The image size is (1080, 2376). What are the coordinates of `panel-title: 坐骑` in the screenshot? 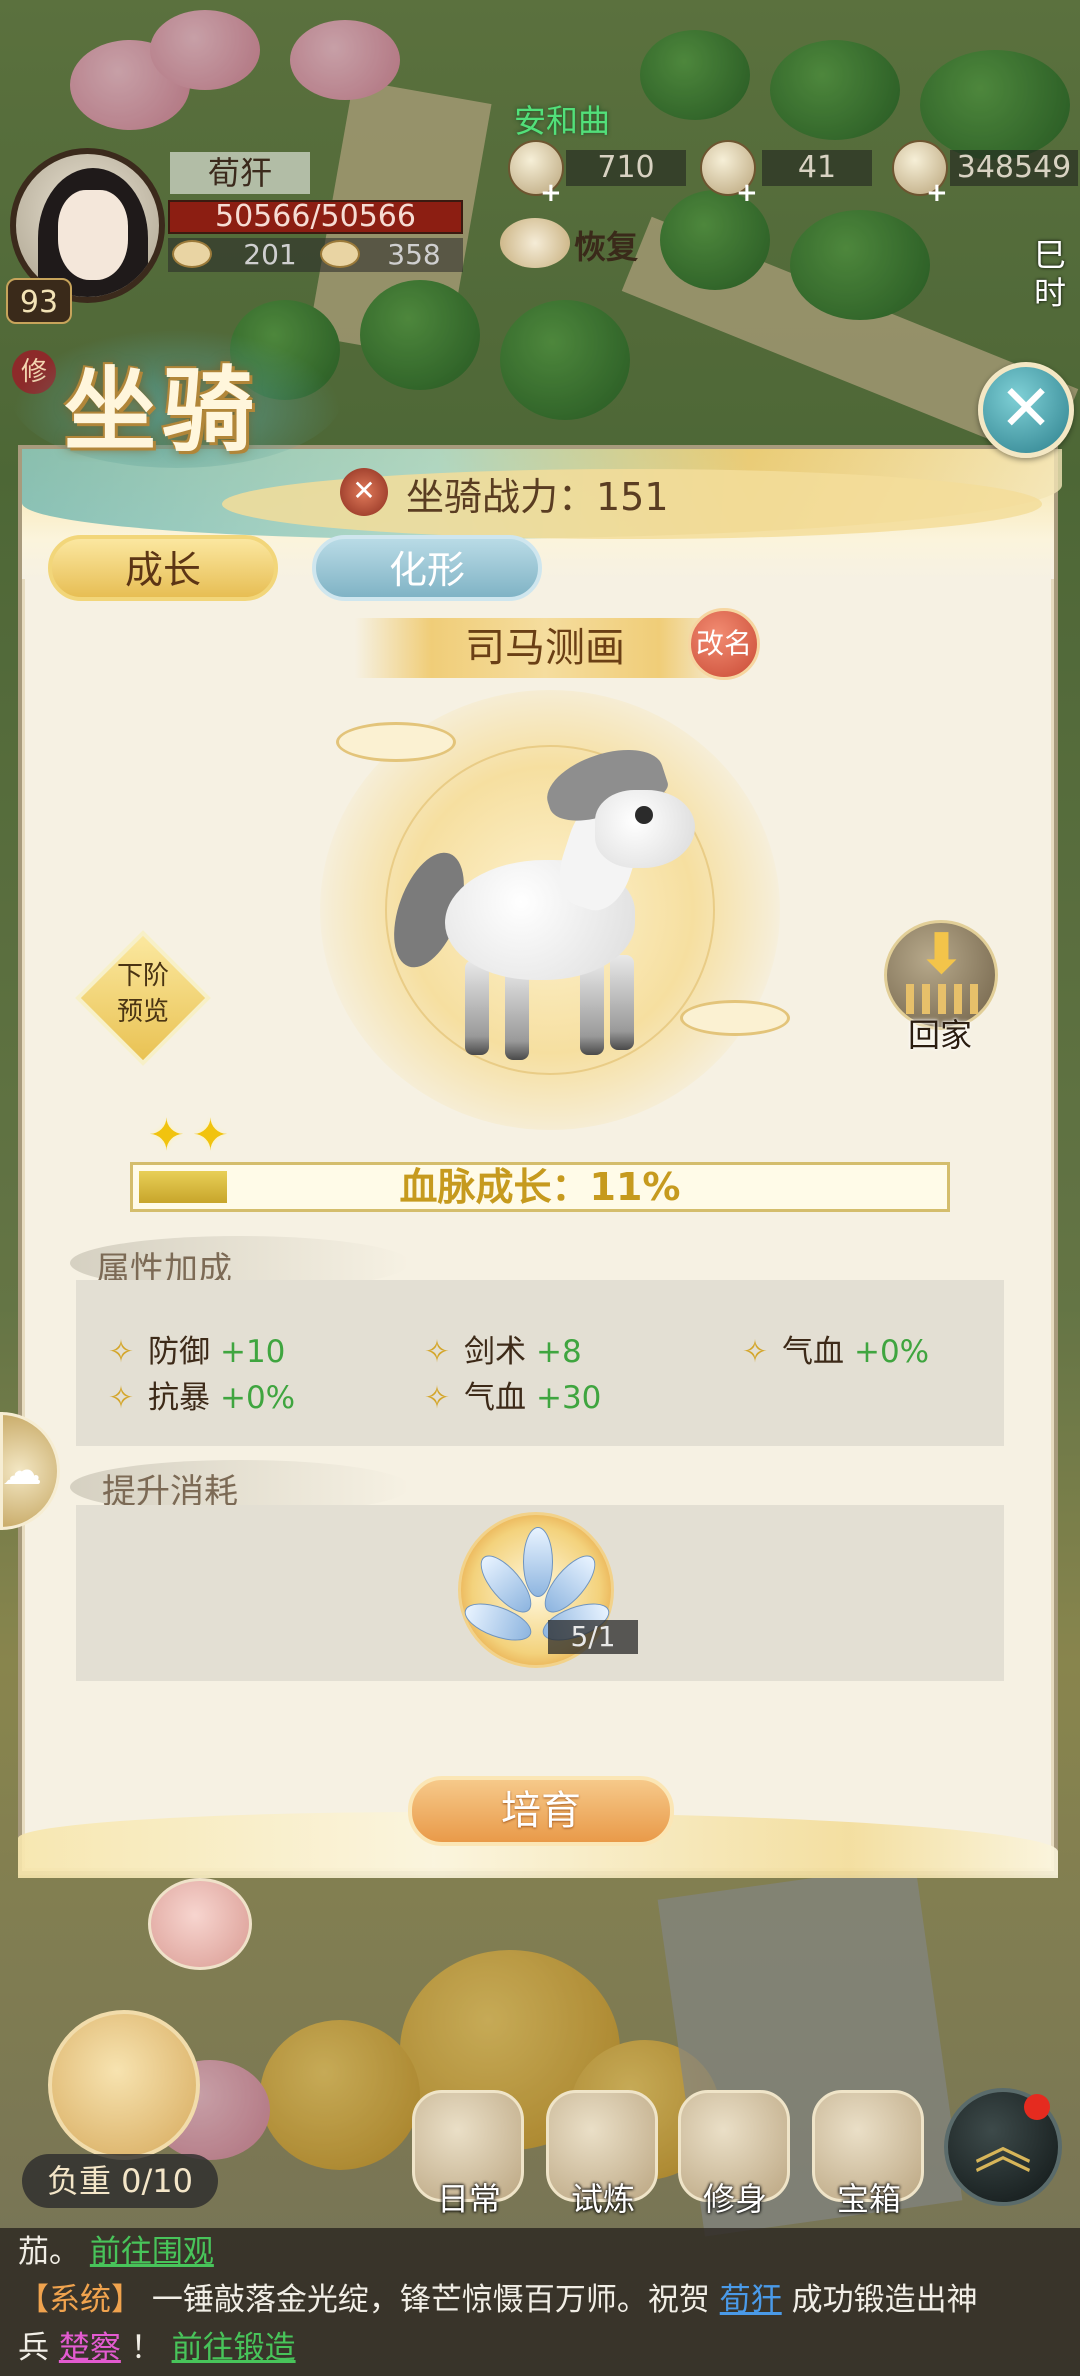 It's located at (162, 410).